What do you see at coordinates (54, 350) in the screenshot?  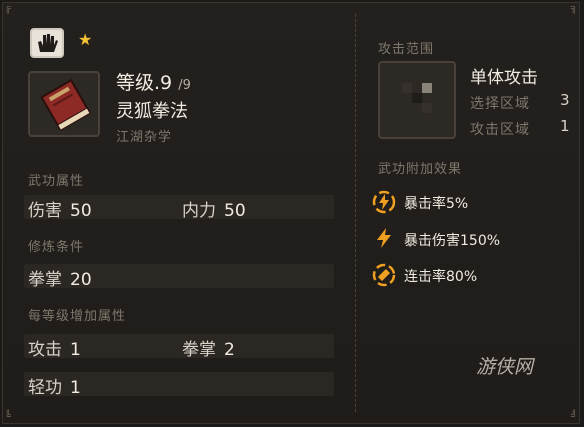 I see `per-level-attack: 攻击 1` at bounding box center [54, 350].